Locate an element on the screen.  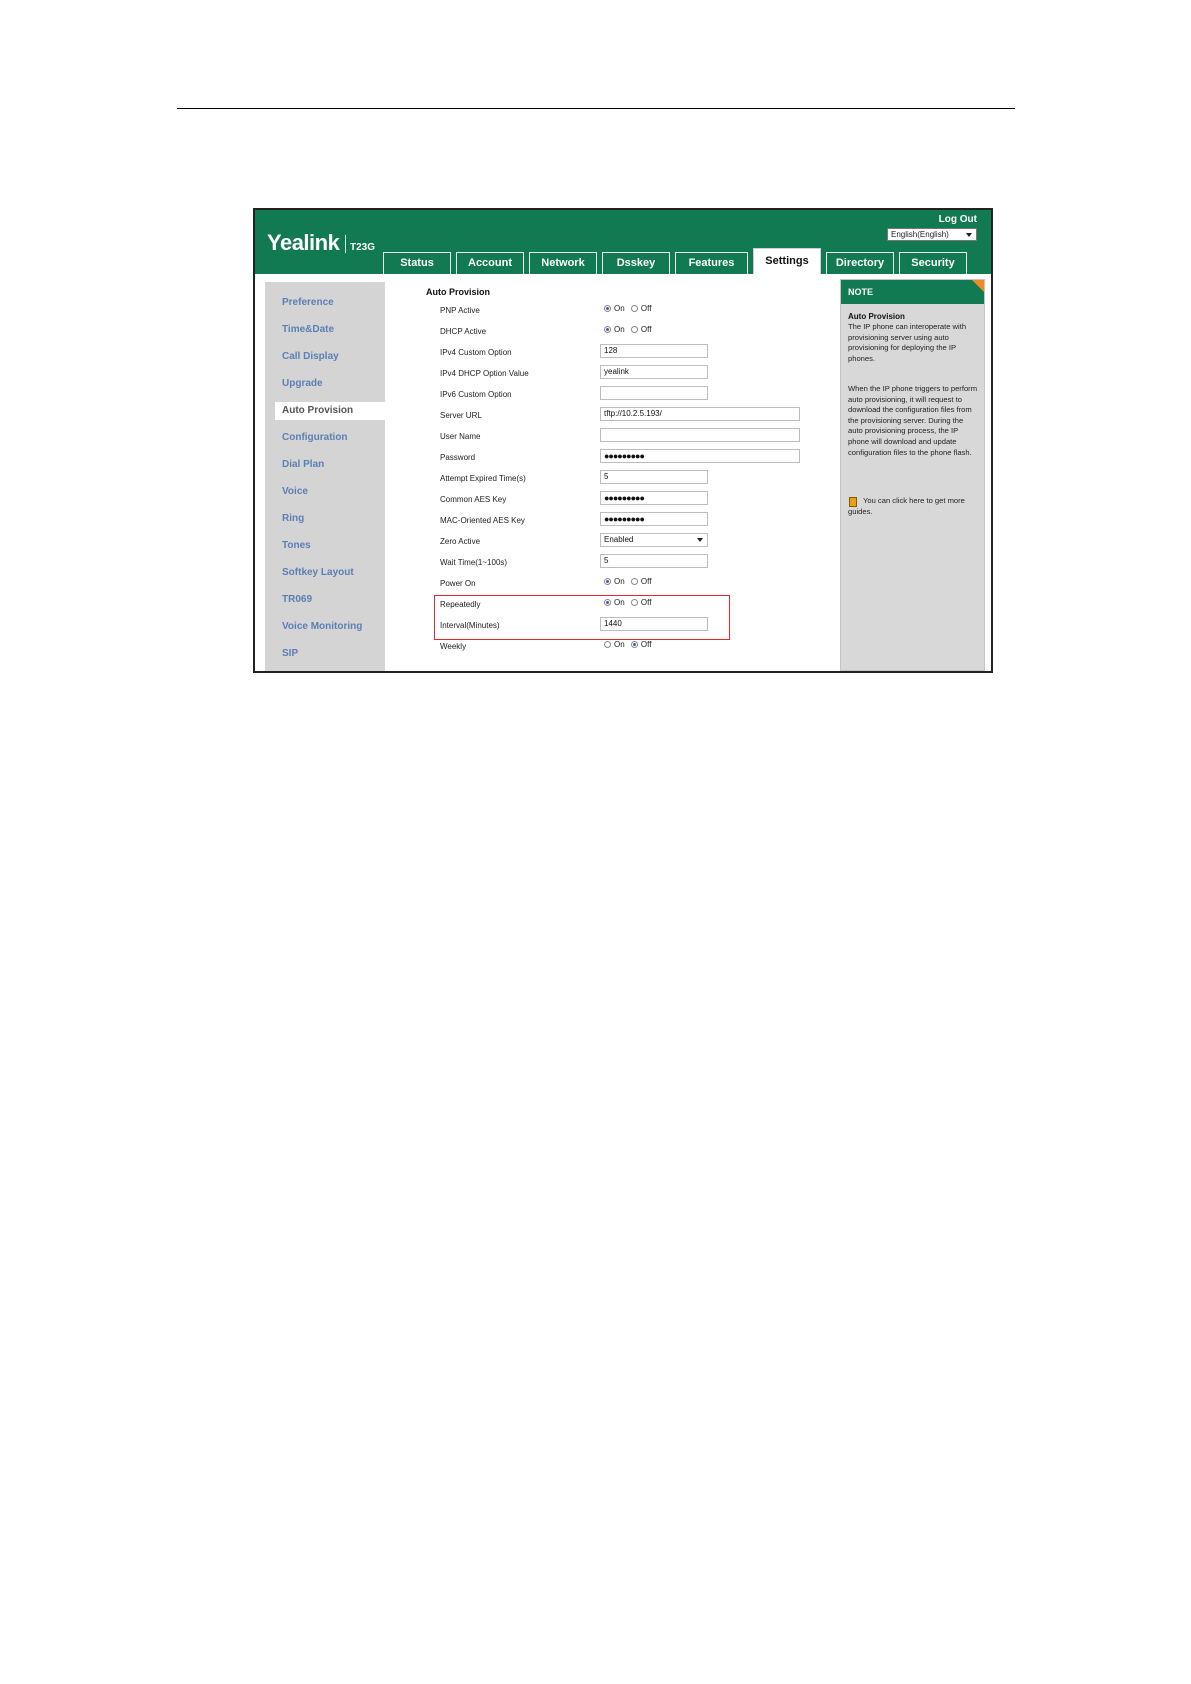
zero-active-label: Zero Active is located at coordinates (460, 541).